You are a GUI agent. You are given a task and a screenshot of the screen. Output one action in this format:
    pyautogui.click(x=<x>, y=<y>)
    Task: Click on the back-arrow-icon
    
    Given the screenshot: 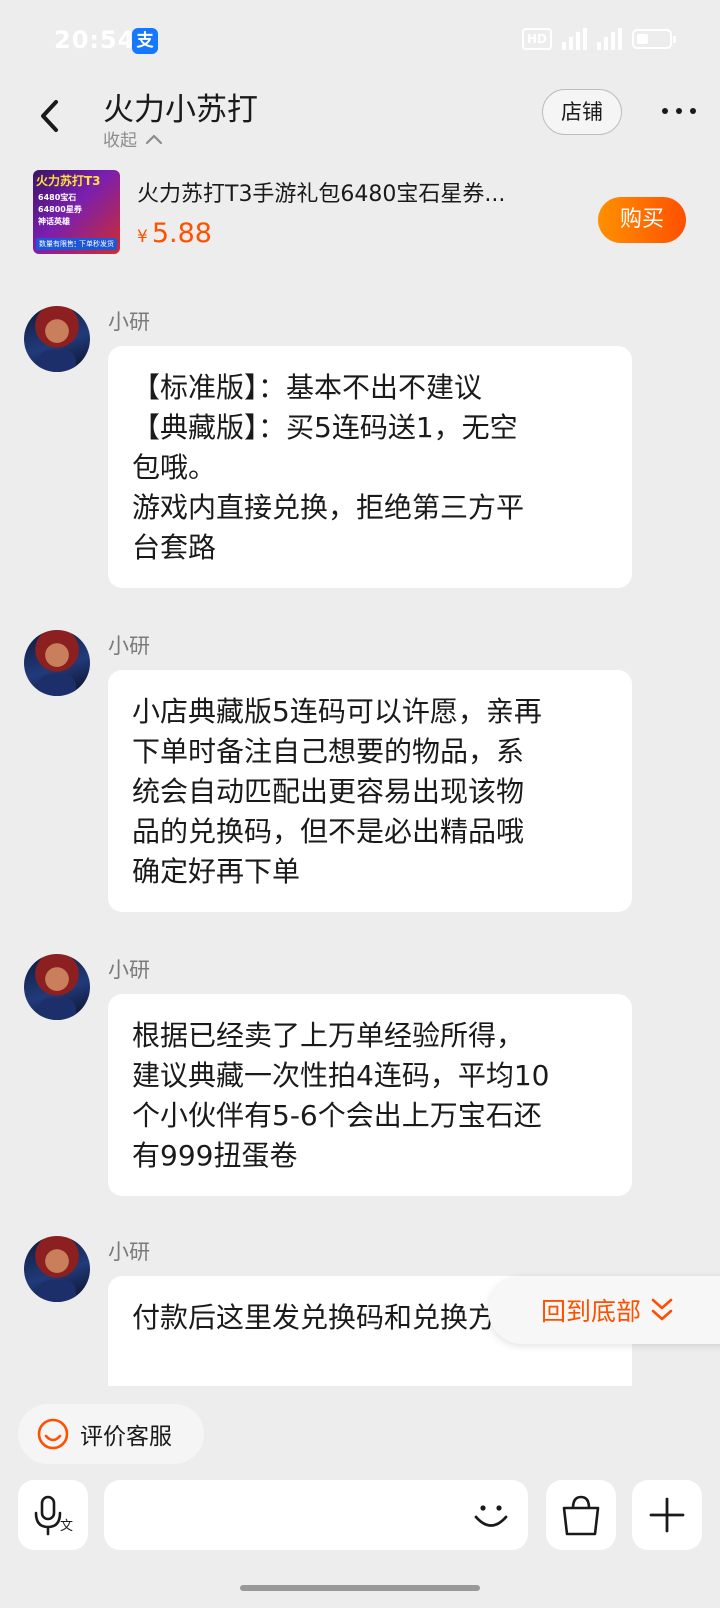 What is the action you would take?
    pyautogui.click(x=49, y=116)
    